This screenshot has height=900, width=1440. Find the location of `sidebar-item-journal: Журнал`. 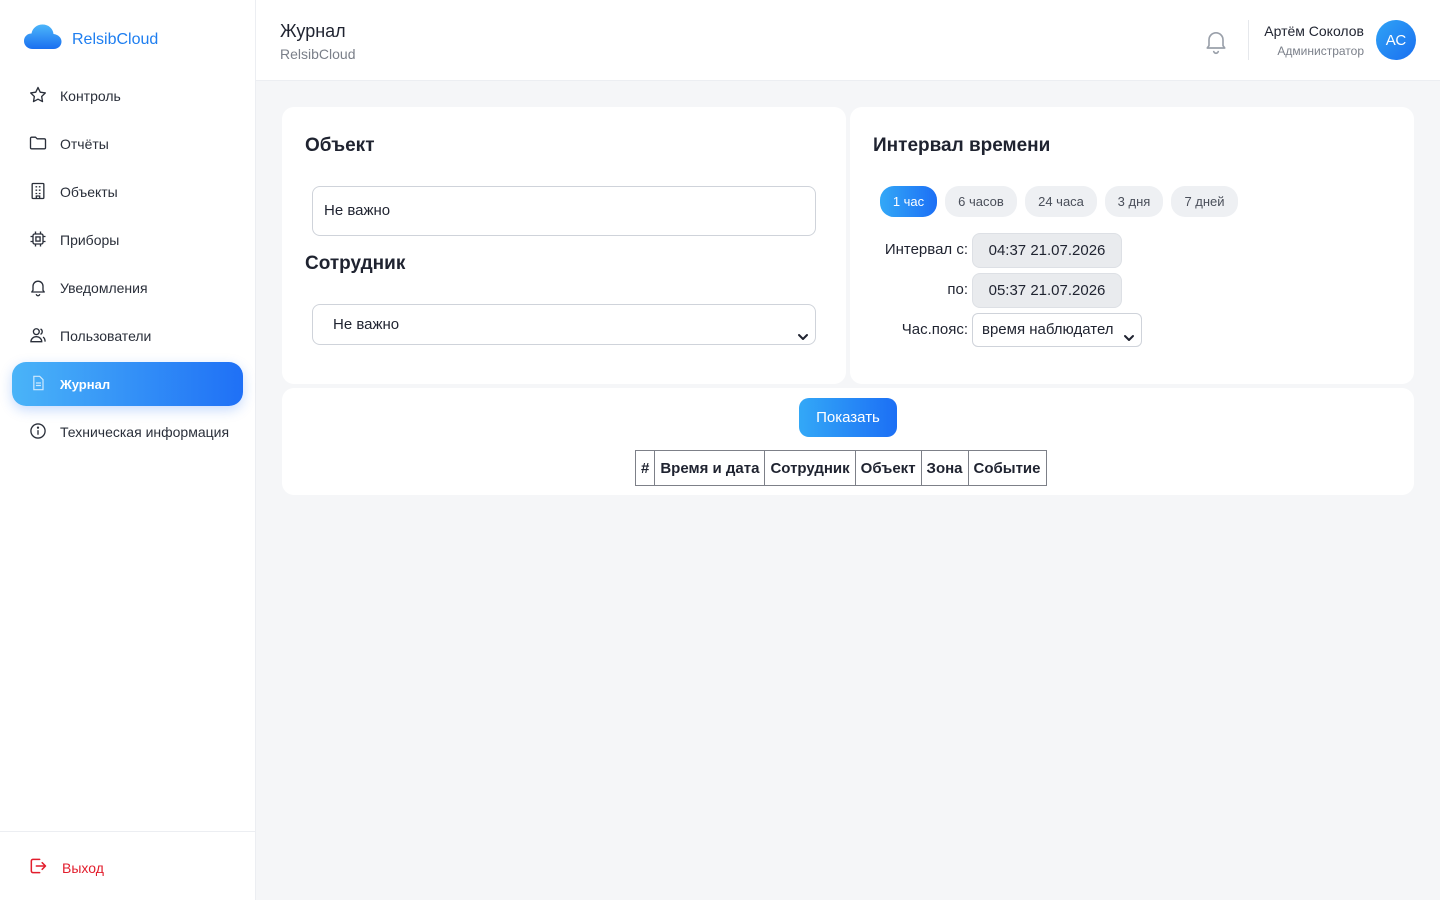

sidebar-item-journal: Журнал is located at coordinates (127, 384).